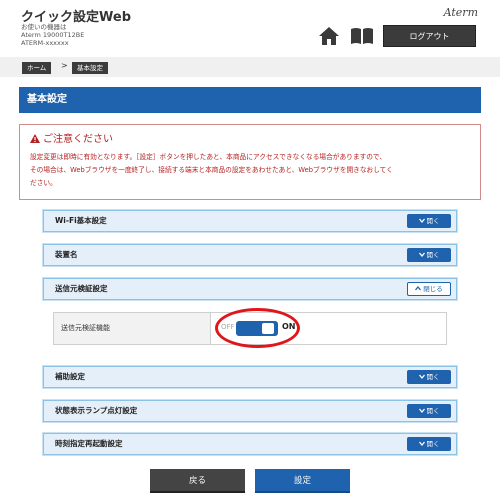  I want to click on section-label: 送信元検証設定, so click(81, 288).